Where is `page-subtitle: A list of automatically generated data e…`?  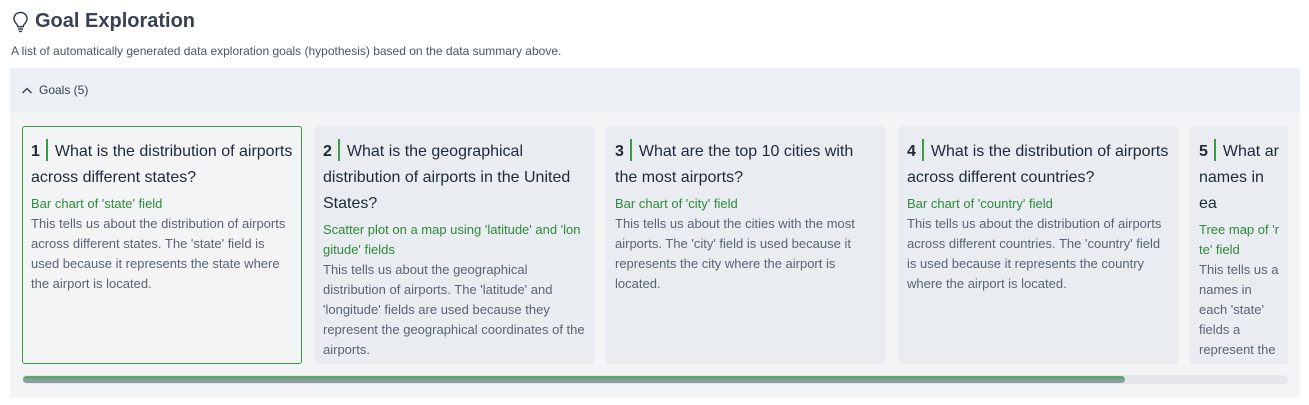 page-subtitle: A list of automatically generated data e… is located at coordinates (286, 51).